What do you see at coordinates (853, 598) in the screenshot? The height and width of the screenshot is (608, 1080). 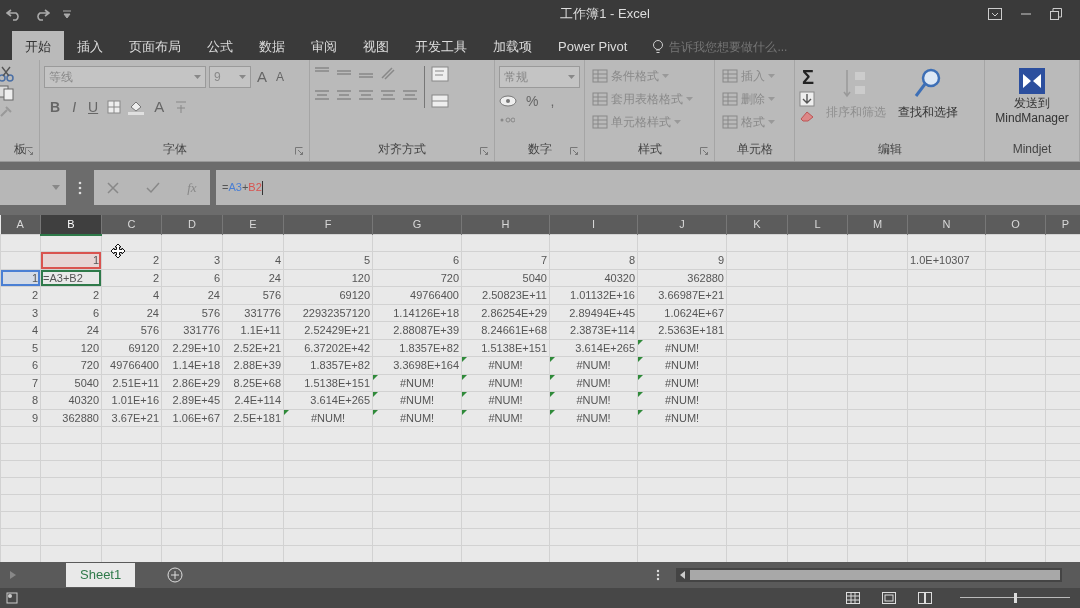 I see `normal-view-icon` at bounding box center [853, 598].